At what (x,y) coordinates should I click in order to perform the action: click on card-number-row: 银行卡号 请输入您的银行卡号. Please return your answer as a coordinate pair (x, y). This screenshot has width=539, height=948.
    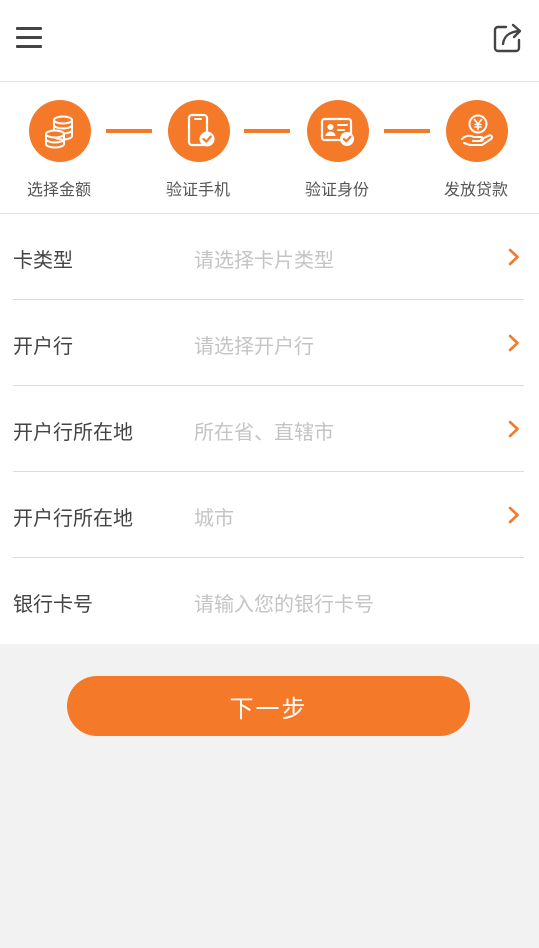
    Looking at the image, I should click on (268, 601).